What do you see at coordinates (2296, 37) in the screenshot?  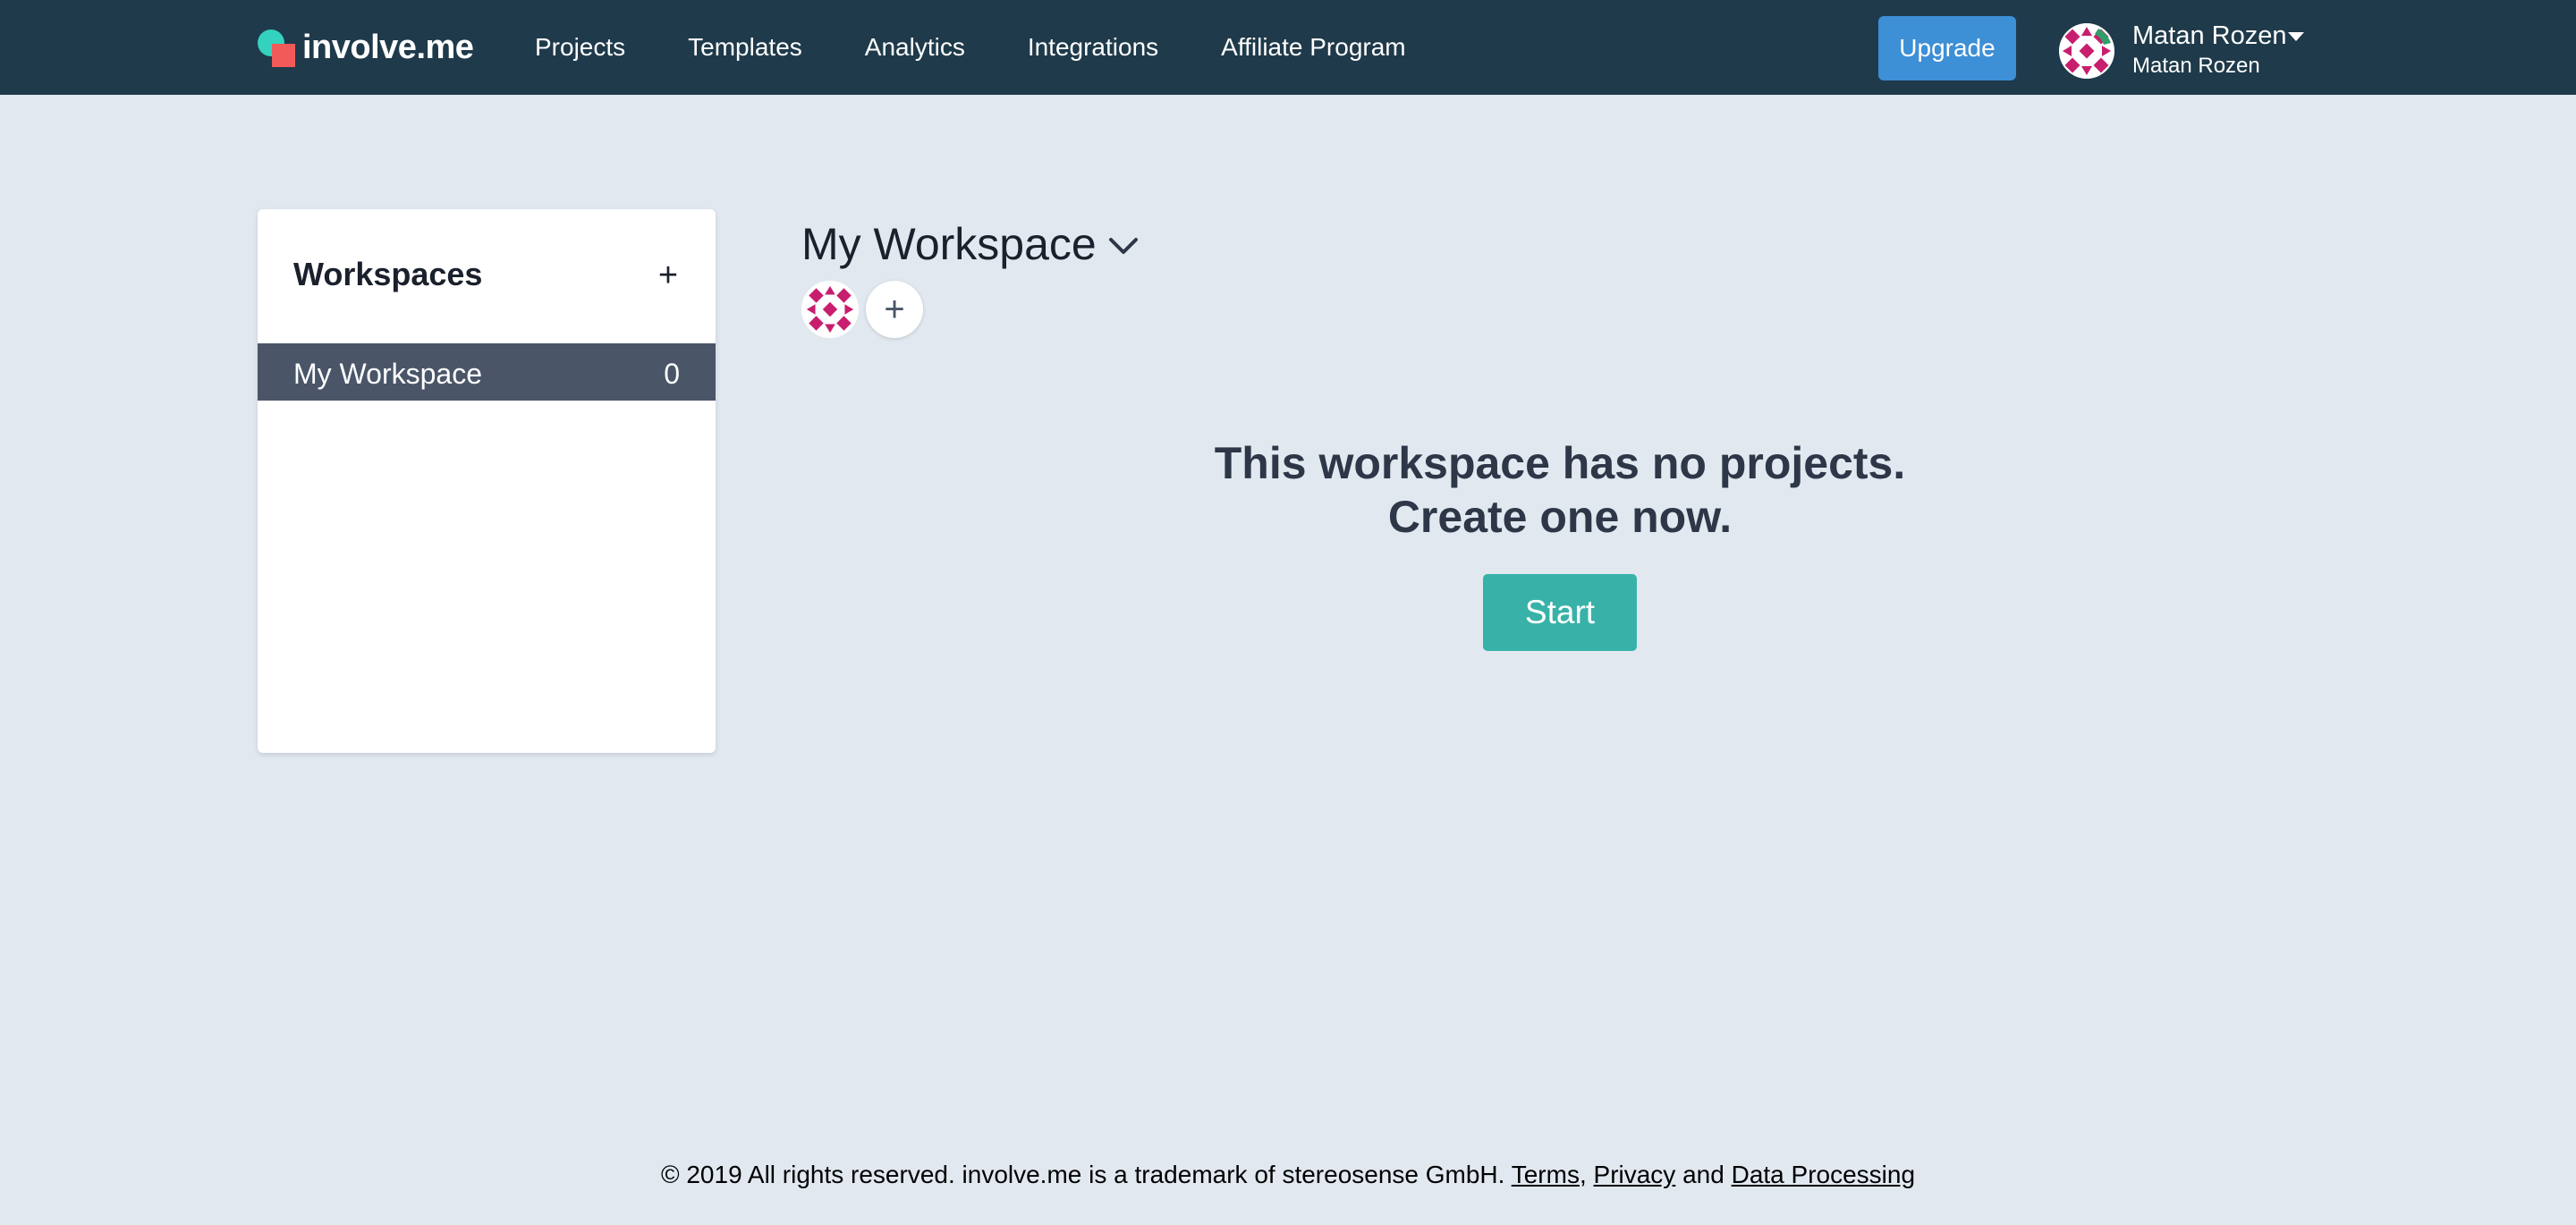 I see `user-menu-caret-icon` at bounding box center [2296, 37].